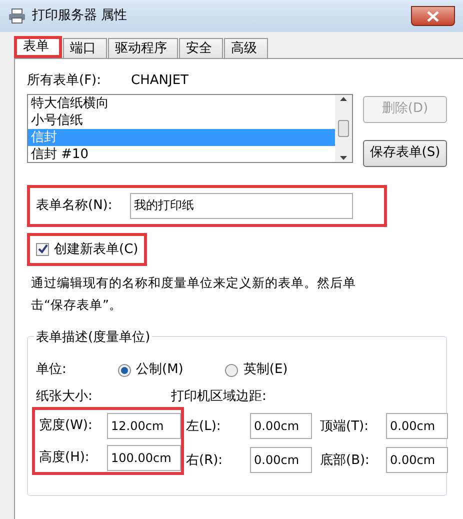 The image size is (463, 519). I want to click on scroll-down-icon, so click(343, 158).